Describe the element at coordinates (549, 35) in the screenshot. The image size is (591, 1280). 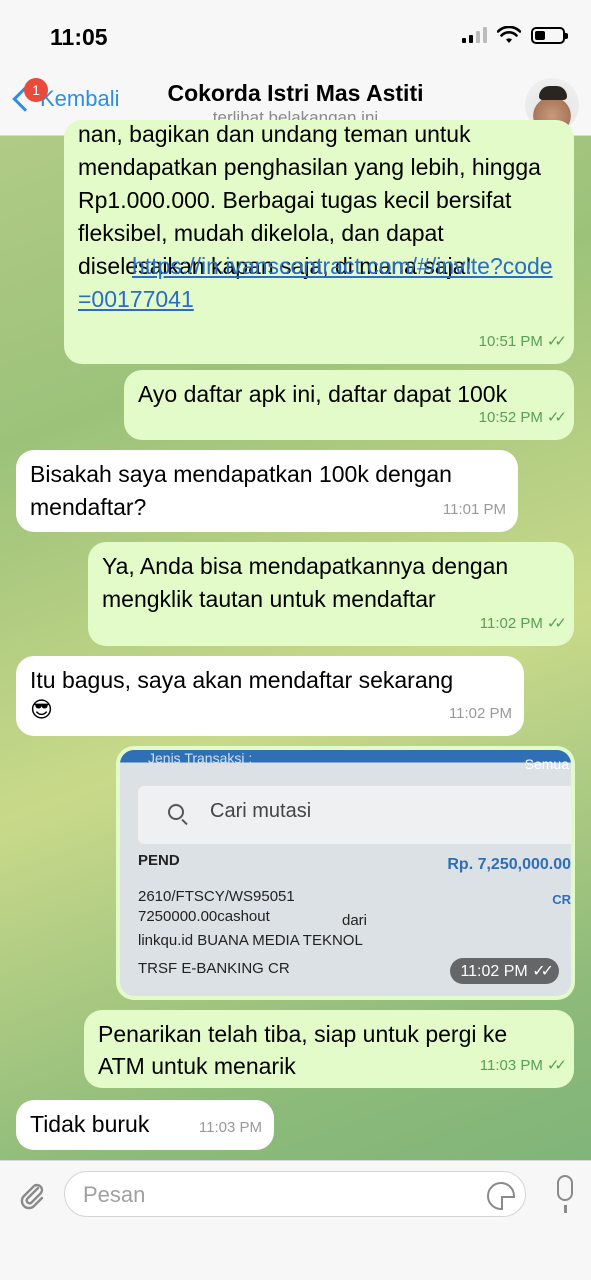
I see `battery-icon` at that location.